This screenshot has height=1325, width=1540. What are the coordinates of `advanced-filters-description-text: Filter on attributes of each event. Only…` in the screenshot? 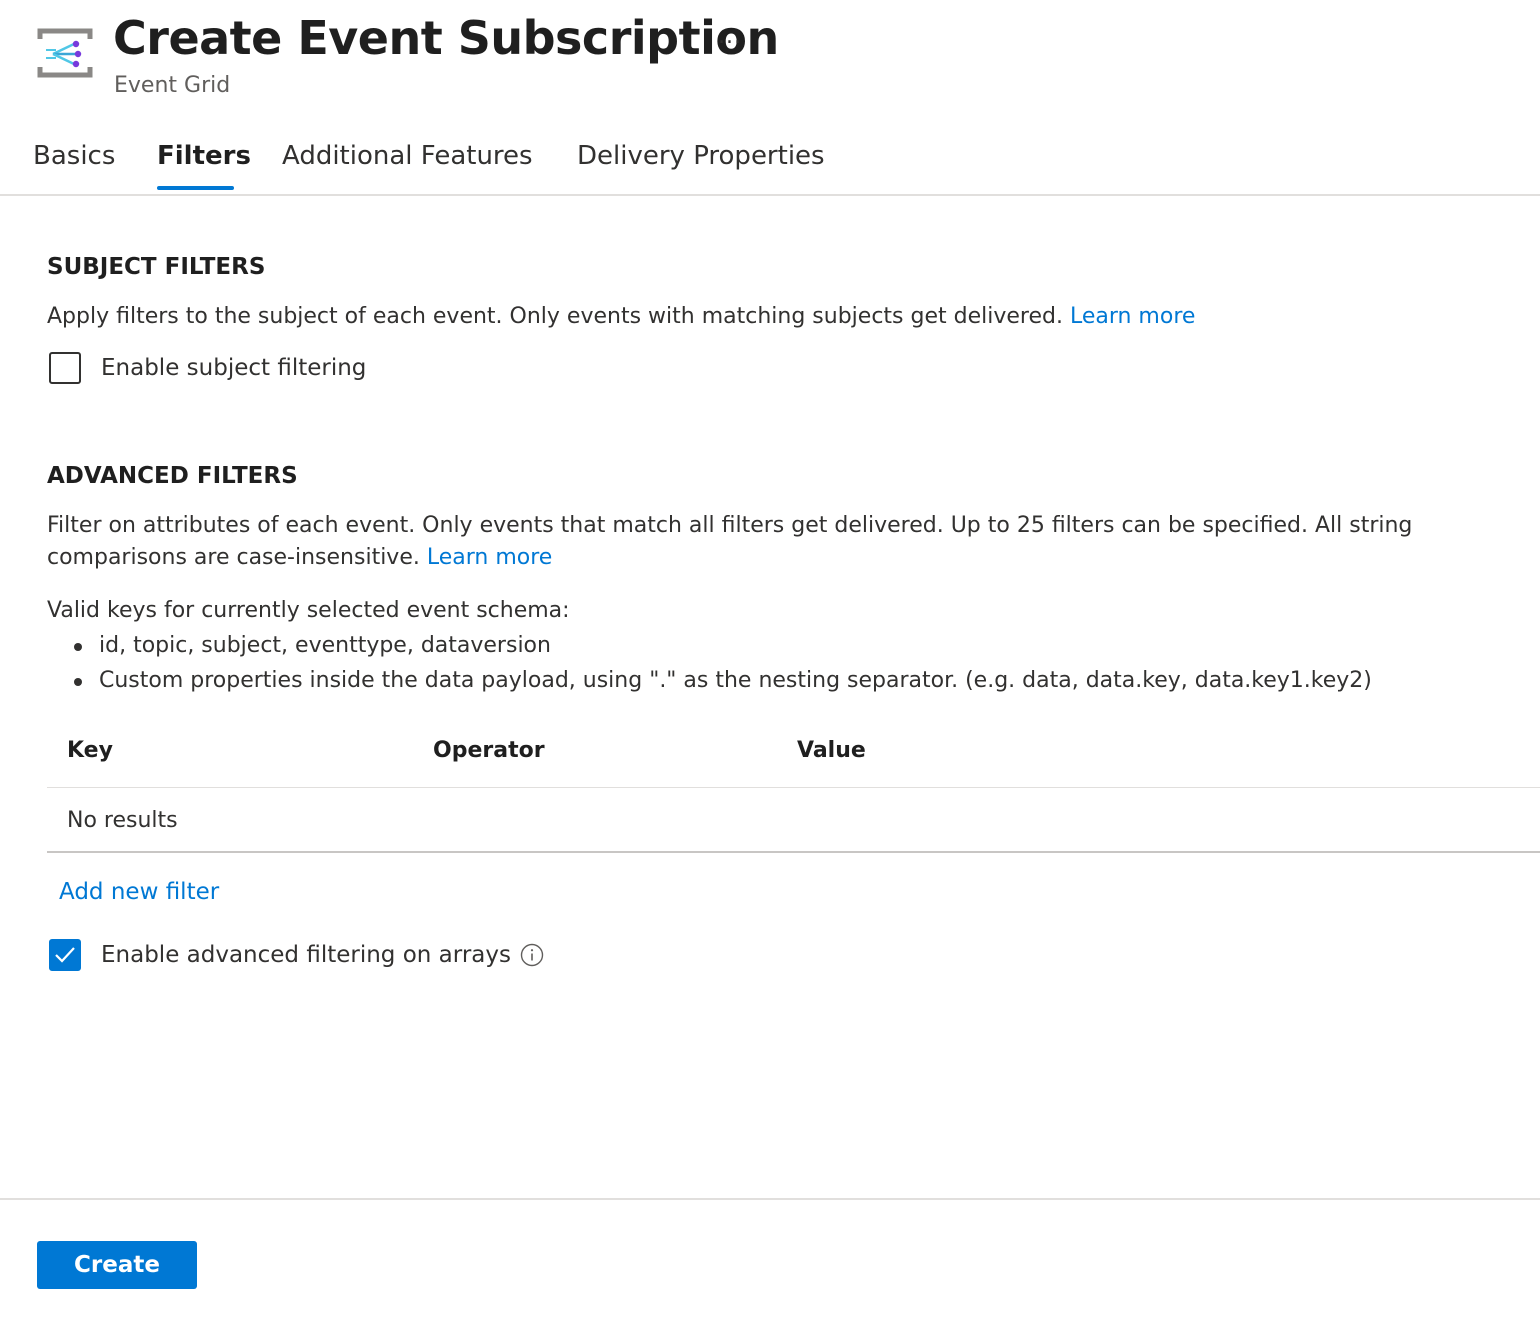 It's located at (730, 541).